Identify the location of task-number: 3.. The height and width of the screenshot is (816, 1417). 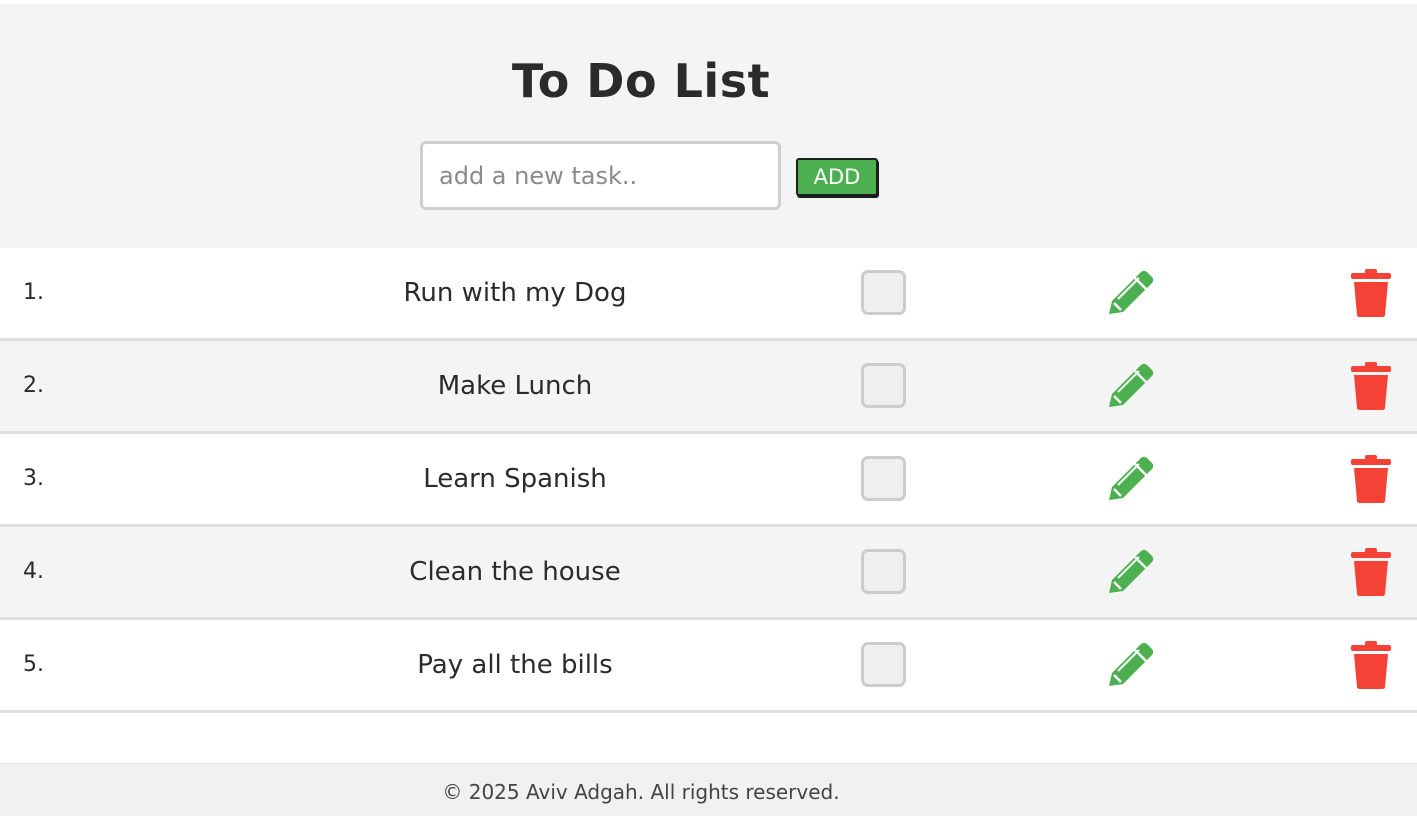
(33, 478).